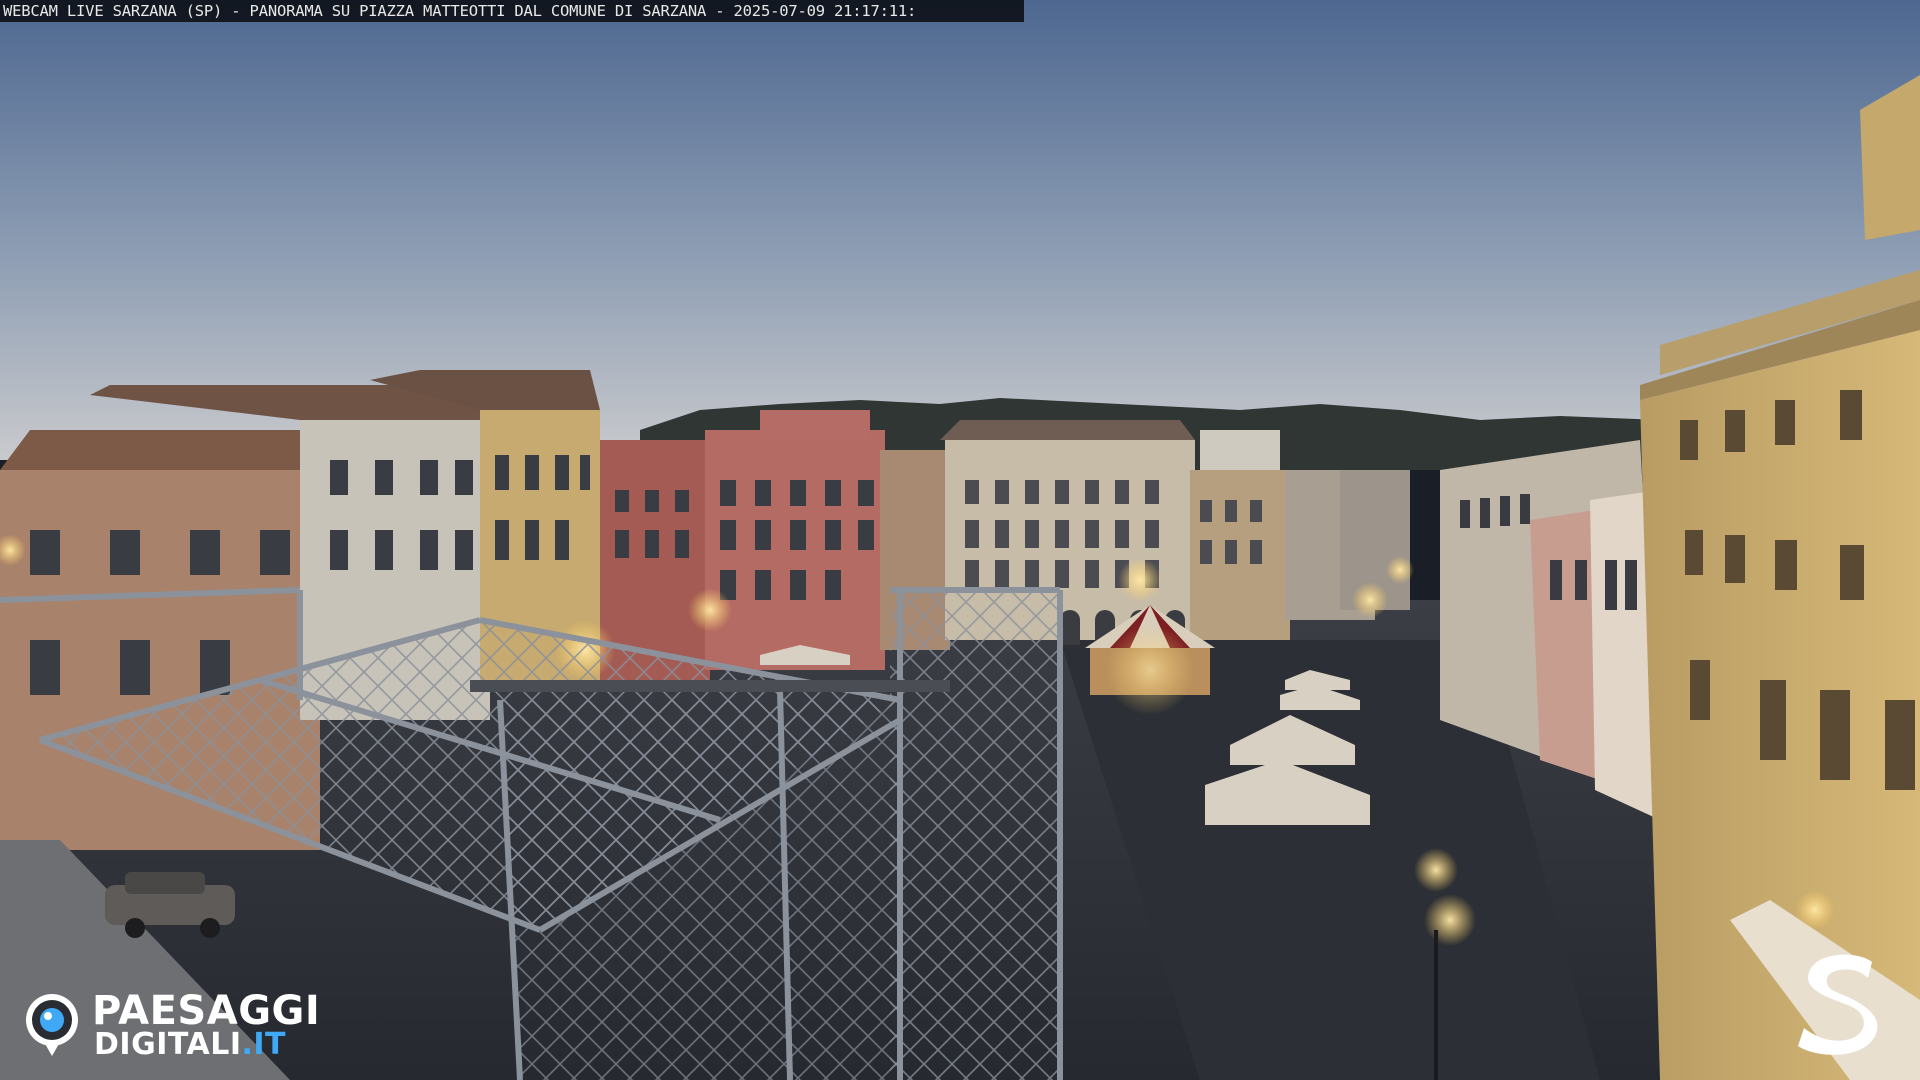 This screenshot has height=1080, width=1920. Describe the element at coordinates (52, 1025) in the screenshot. I see `camera-lens-icon` at that location.